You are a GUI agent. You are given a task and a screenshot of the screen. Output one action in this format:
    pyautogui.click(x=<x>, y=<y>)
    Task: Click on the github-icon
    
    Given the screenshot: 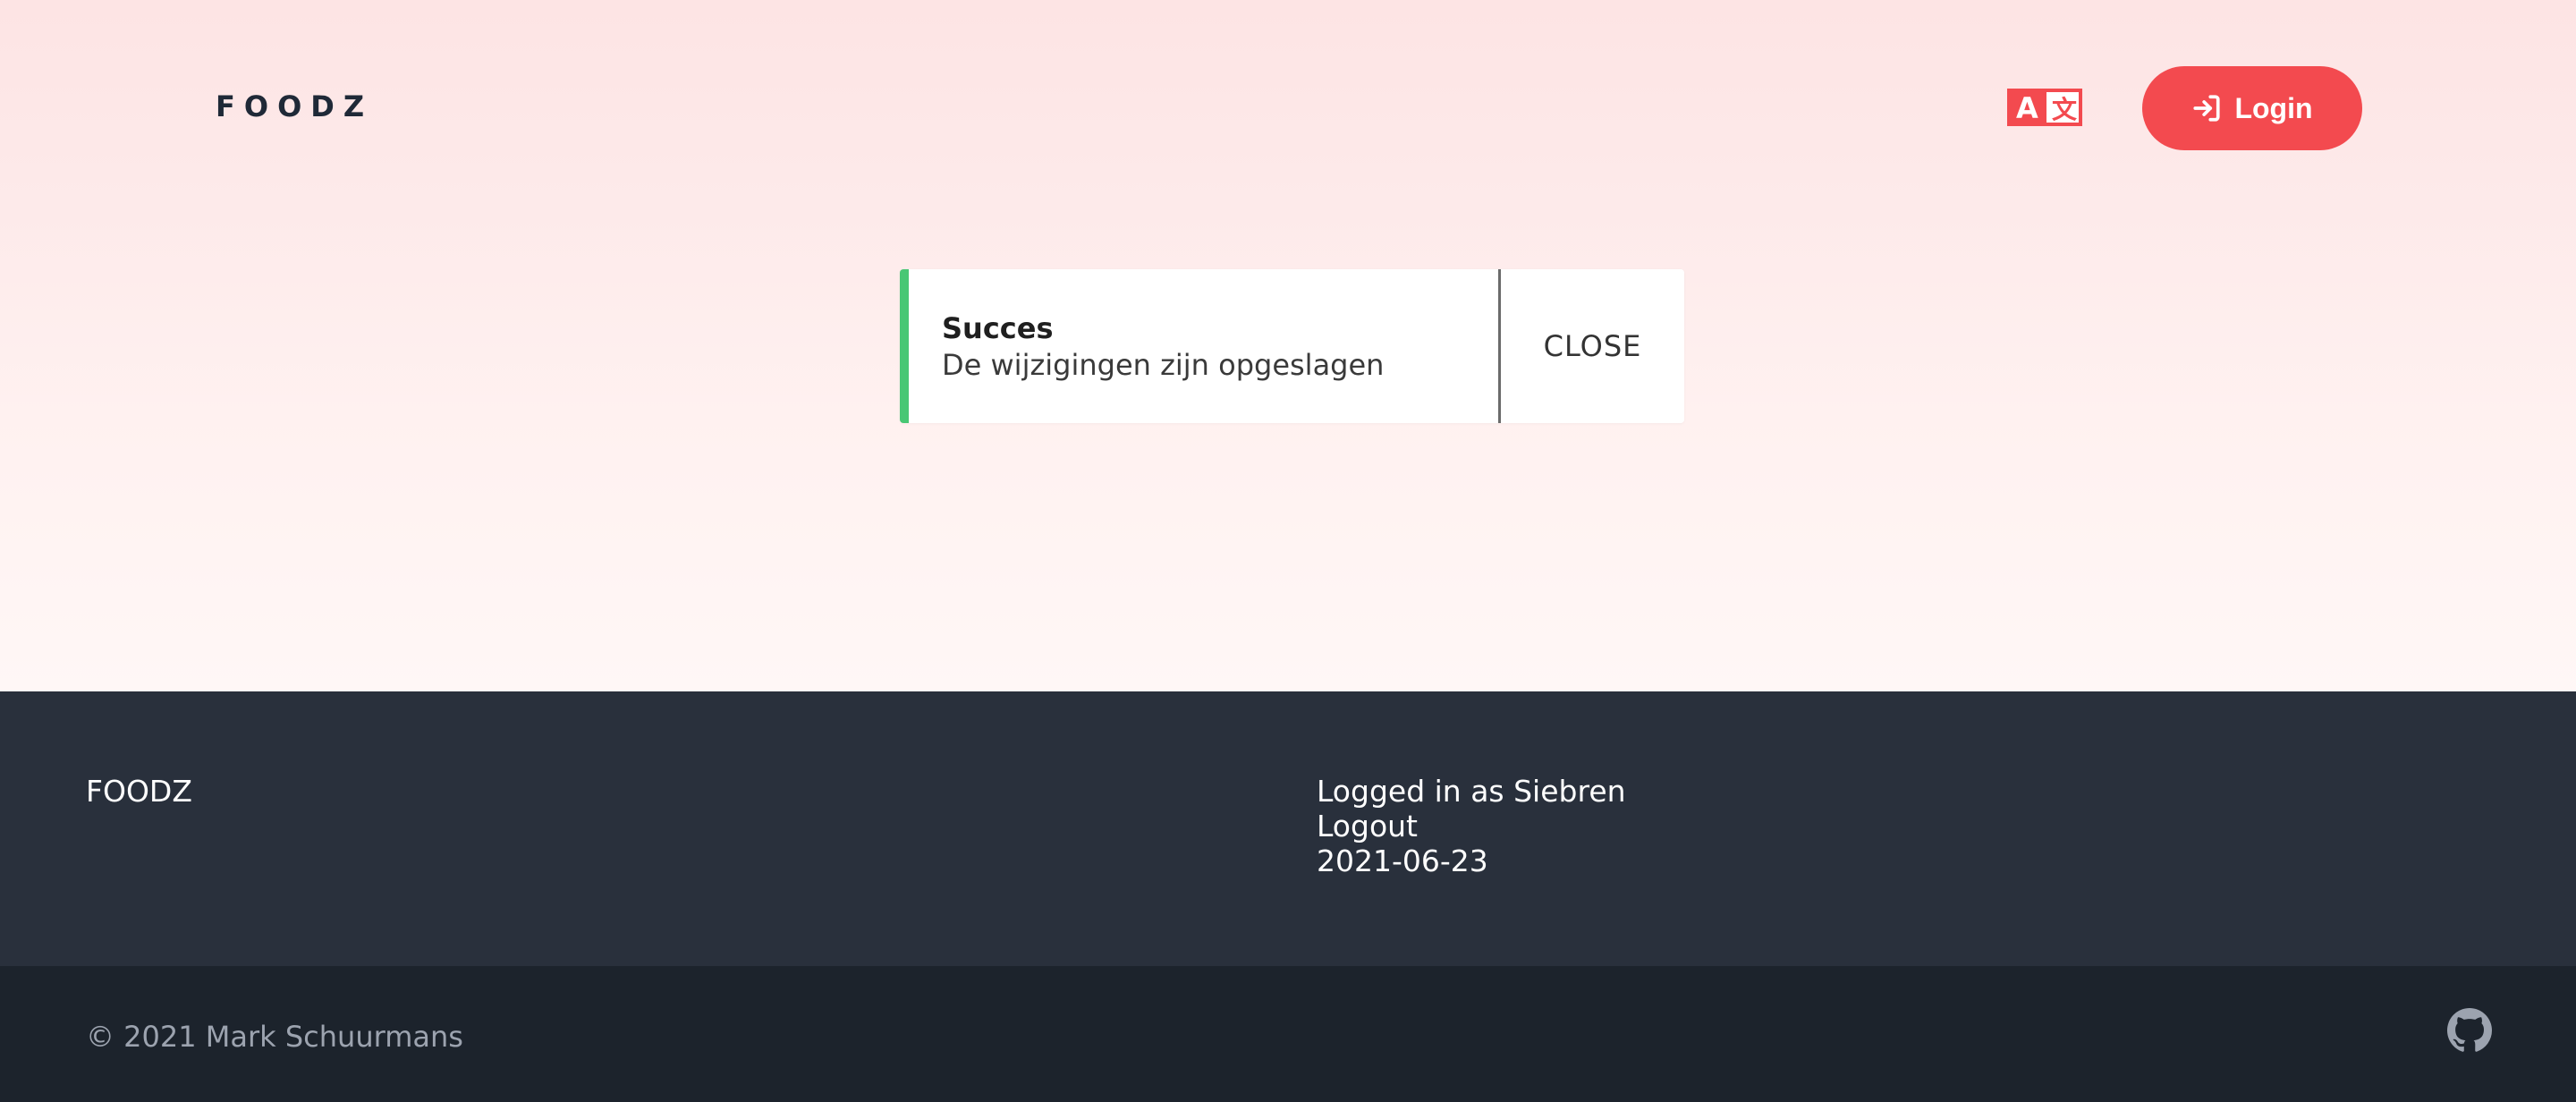 What is the action you would take?
    pyautogui.click(x=2469, y=1030)
    